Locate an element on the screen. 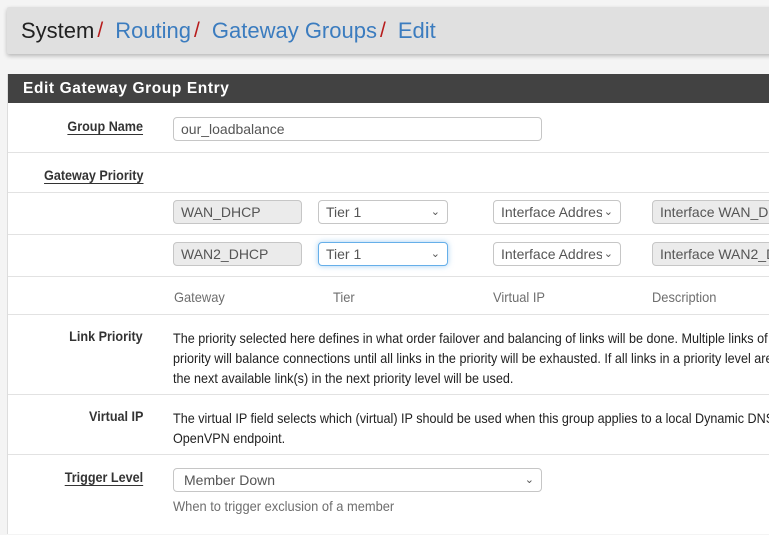 The image size is (769, 535). virtual-ip-label: Virtual IP is located at coordinates (115, 416).